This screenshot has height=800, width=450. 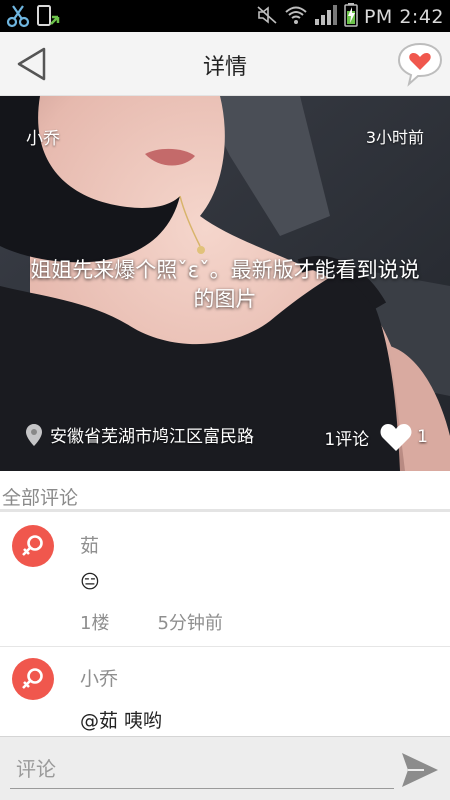 I want to click on post-location: 安徽省芜湖市鸠江区富民路, so click(x=139, y=434).